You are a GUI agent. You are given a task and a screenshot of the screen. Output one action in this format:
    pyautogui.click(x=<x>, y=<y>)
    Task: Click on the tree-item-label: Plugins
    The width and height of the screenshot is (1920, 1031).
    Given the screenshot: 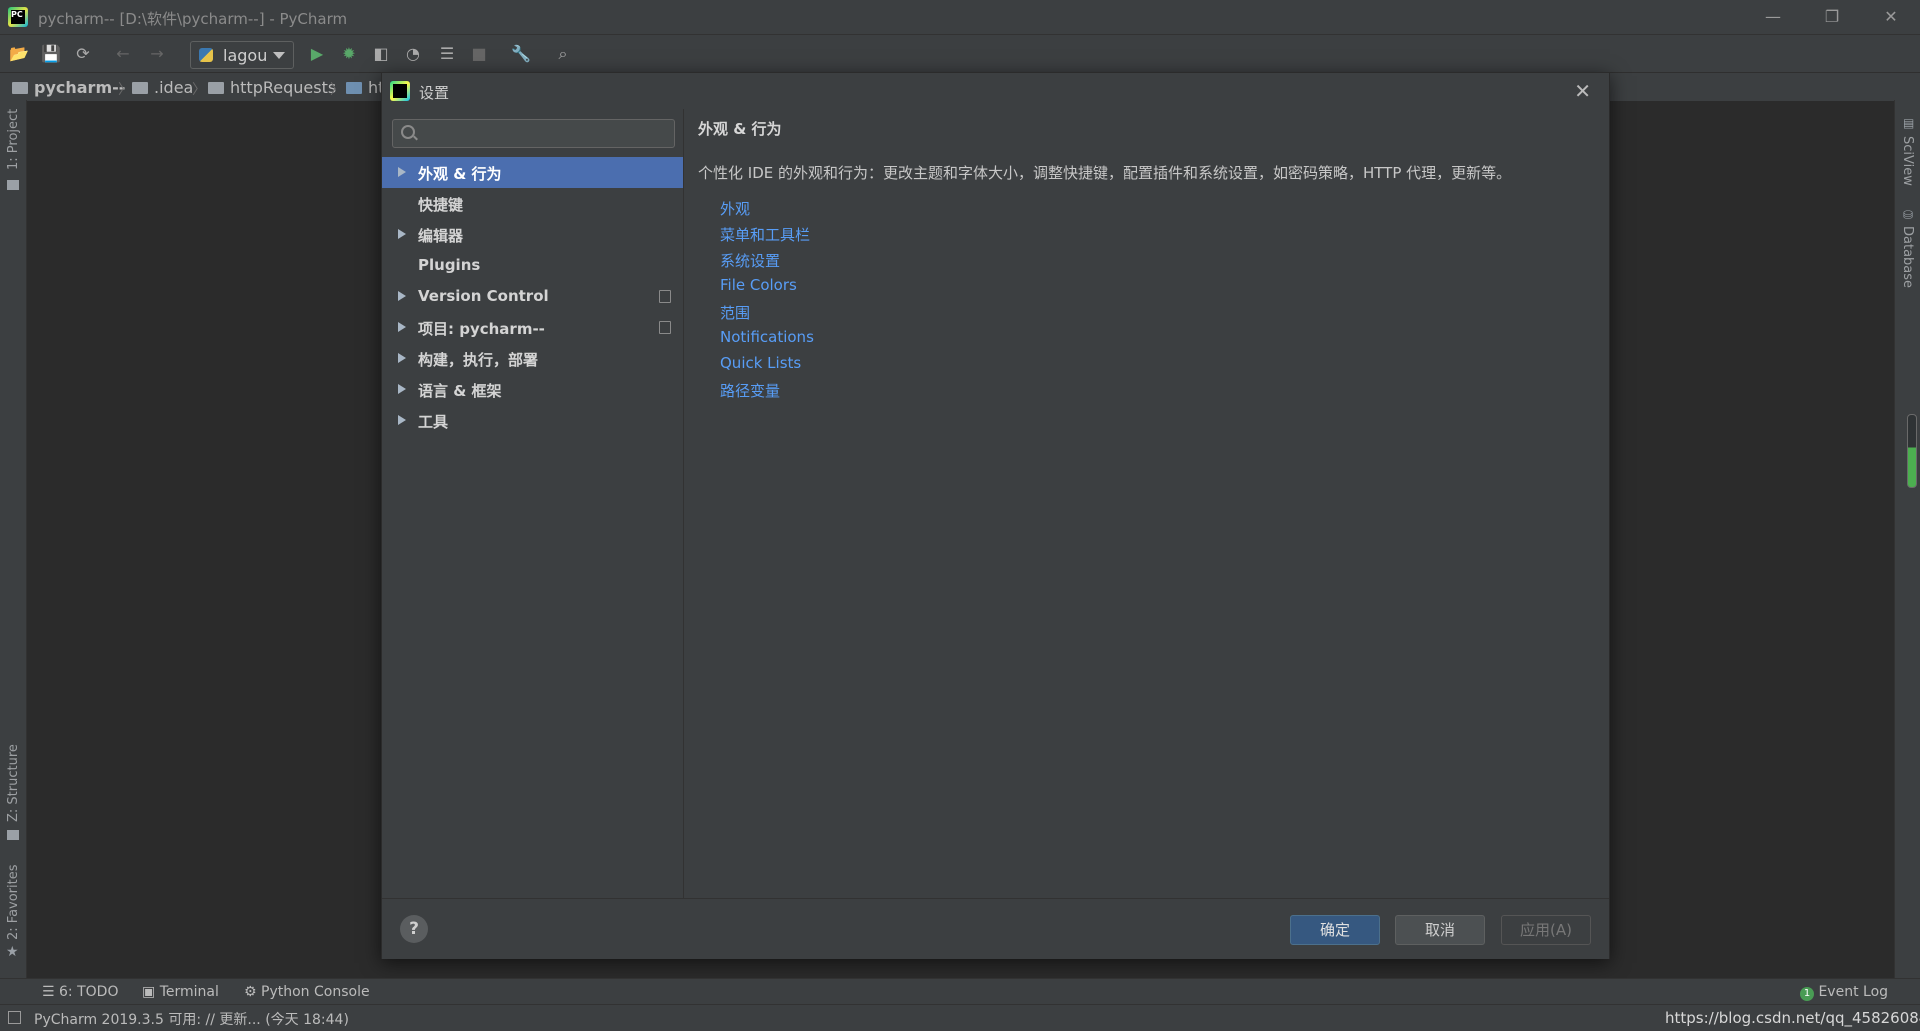 What is the action you would take?
    pyautogui.click(x=449, y=265)
    